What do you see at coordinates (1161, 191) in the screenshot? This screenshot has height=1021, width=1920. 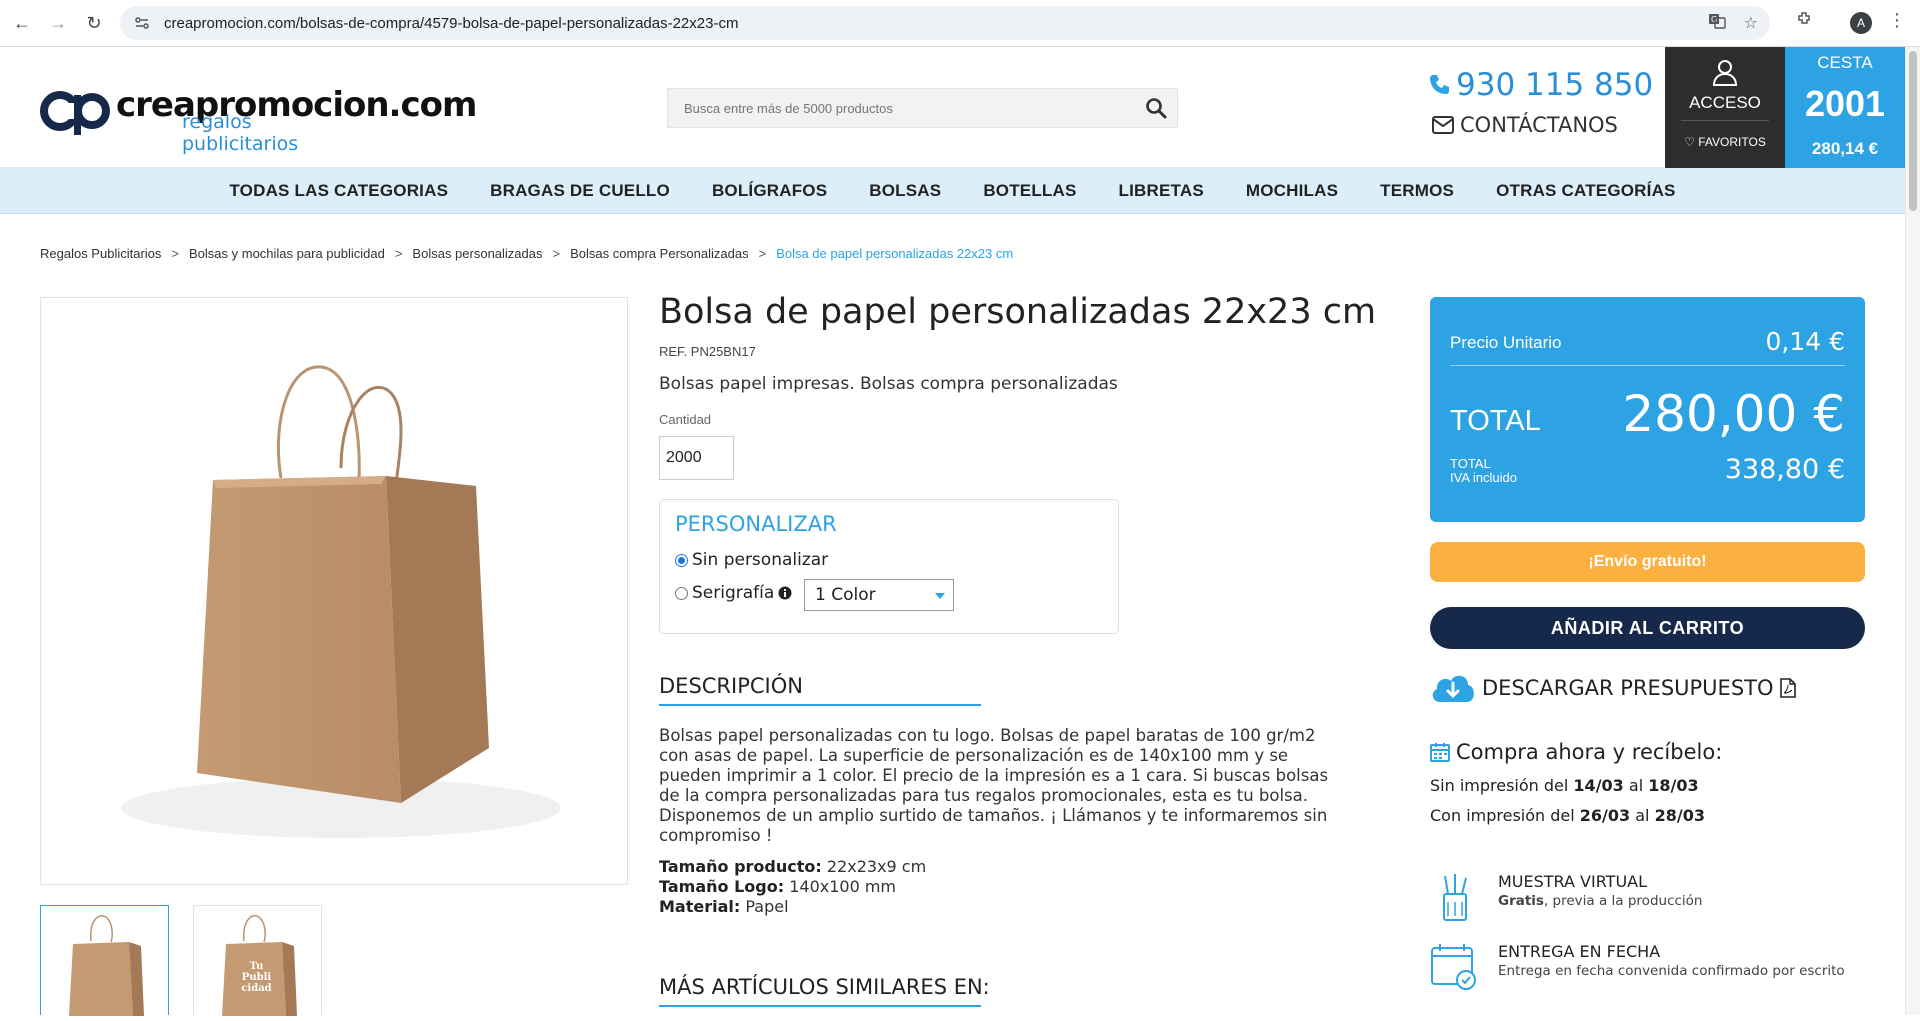 I see `menu-item-libretas: LIBRETAS` at bounding box center [1161, 191].